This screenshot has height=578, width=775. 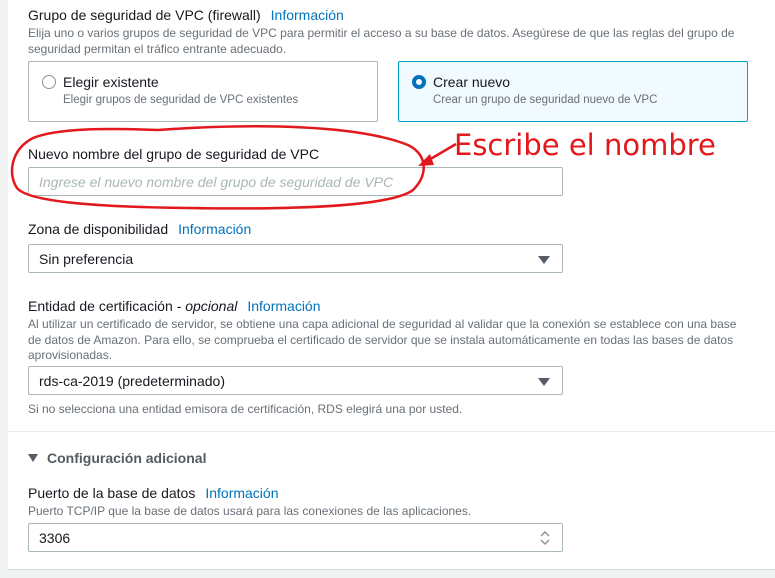 I want to click on certificate-authority-value: rds-ca-2019 (predeterminado), so click(x=132, y=380).